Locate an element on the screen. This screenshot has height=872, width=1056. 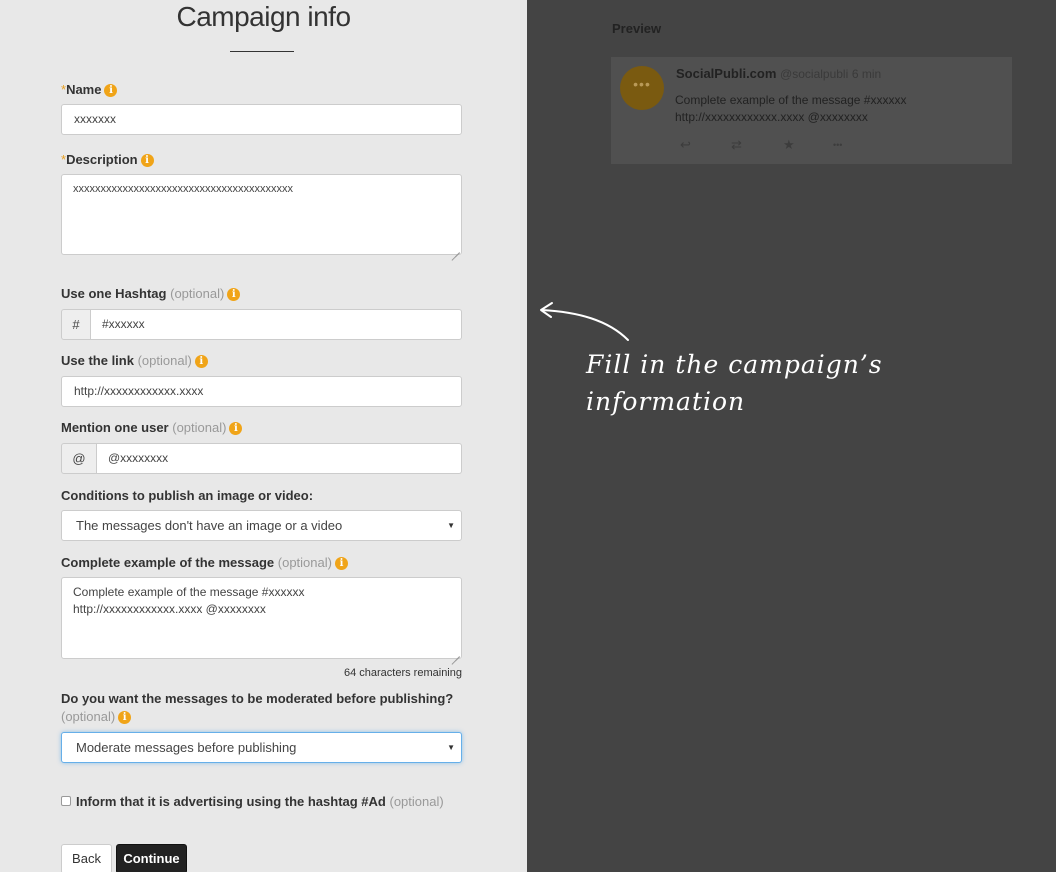
name-label: *Name i is located at coordinates (89, 90).